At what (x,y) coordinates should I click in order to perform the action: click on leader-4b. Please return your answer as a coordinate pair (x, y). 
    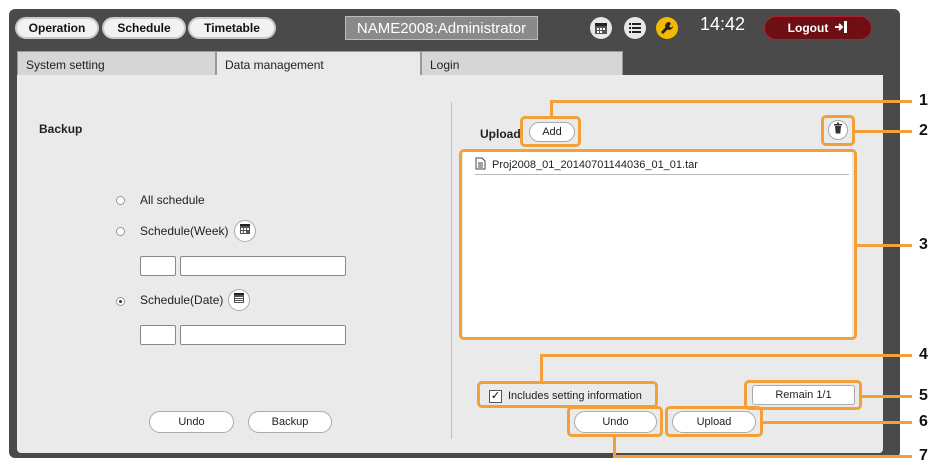
    Looking at the image, I should click on (726, 355).